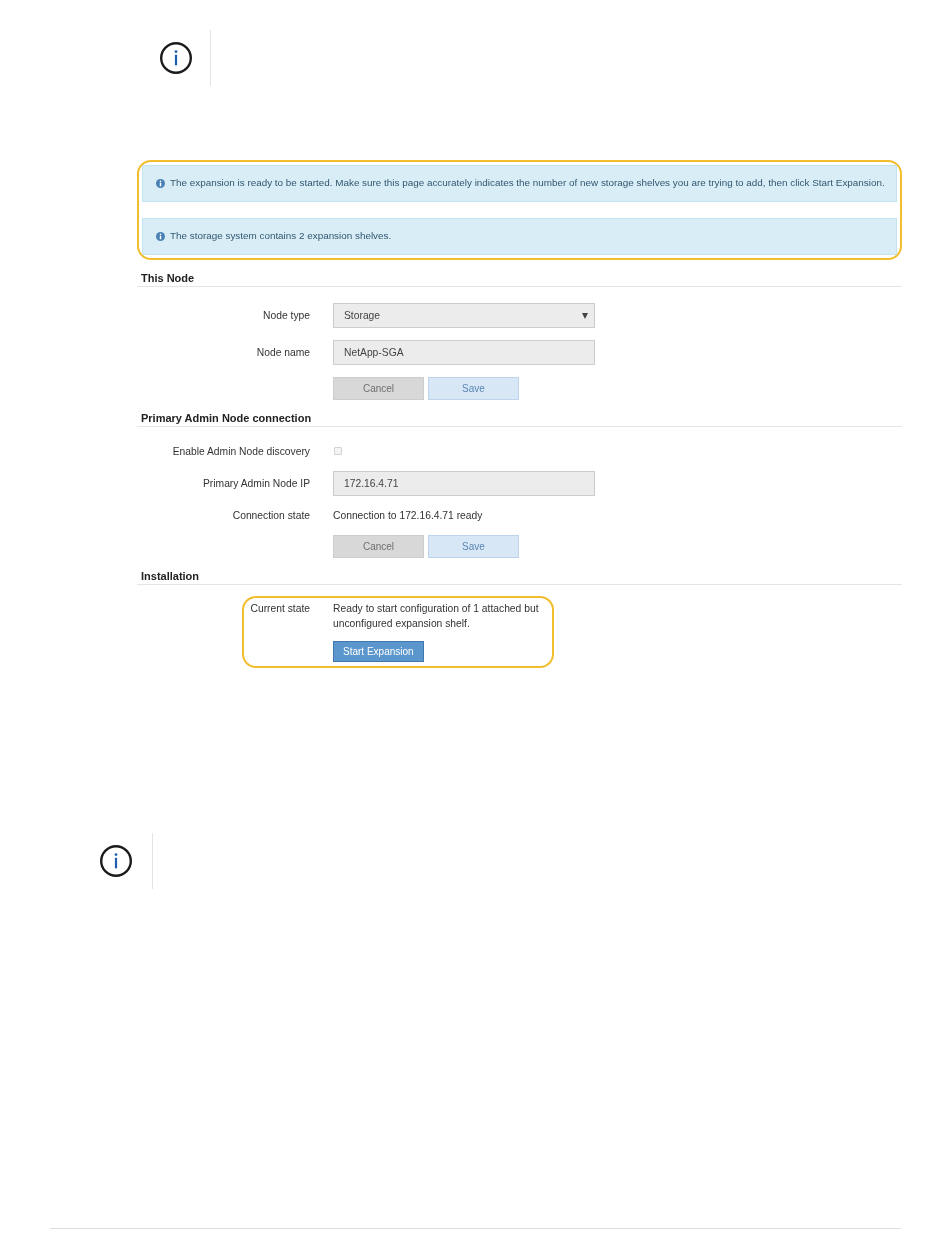 This screenshot has width=950, height=1248. What do you see at coordinates (362, 315) in the screenshot?
I see `select-value: Storage` at bounding box center [362, 315].